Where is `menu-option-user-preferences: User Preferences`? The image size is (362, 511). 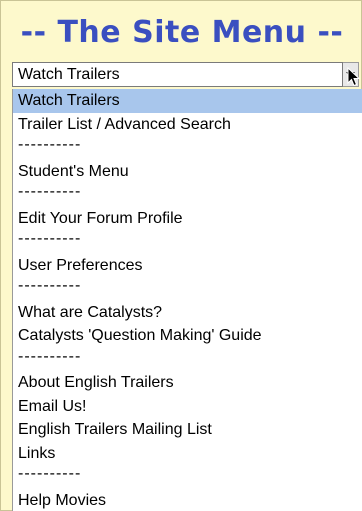 menu-option-user-preferences: User Preferences is located at coordinates (187, 266).